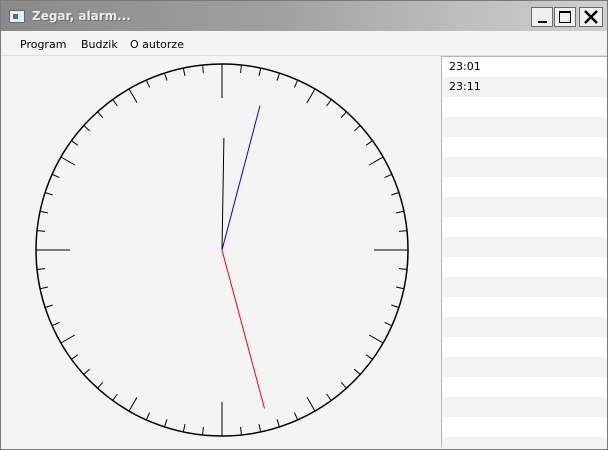  What do you see at coordinates (304, 43) in the screenshot?
I see `menu-bar: Program Budzik O autorze` at bounding box center [304, 43].